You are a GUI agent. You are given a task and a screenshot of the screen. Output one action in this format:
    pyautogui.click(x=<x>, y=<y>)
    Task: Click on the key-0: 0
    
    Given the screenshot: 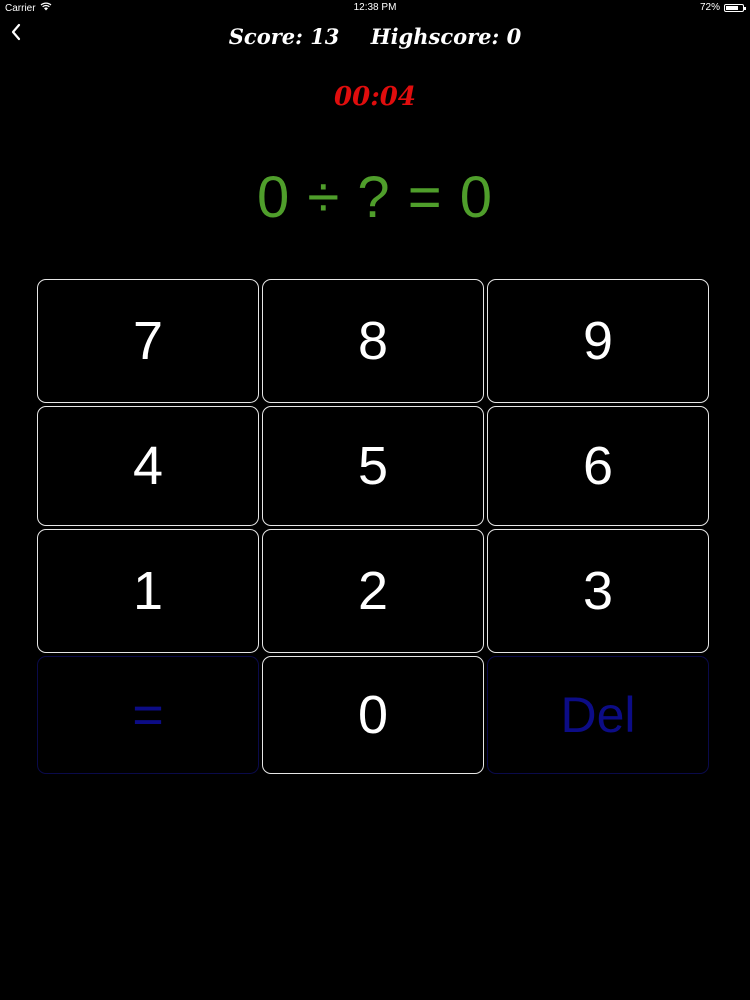 What is the action you would take?
    pyautogui.click(x=373, y=715)
    